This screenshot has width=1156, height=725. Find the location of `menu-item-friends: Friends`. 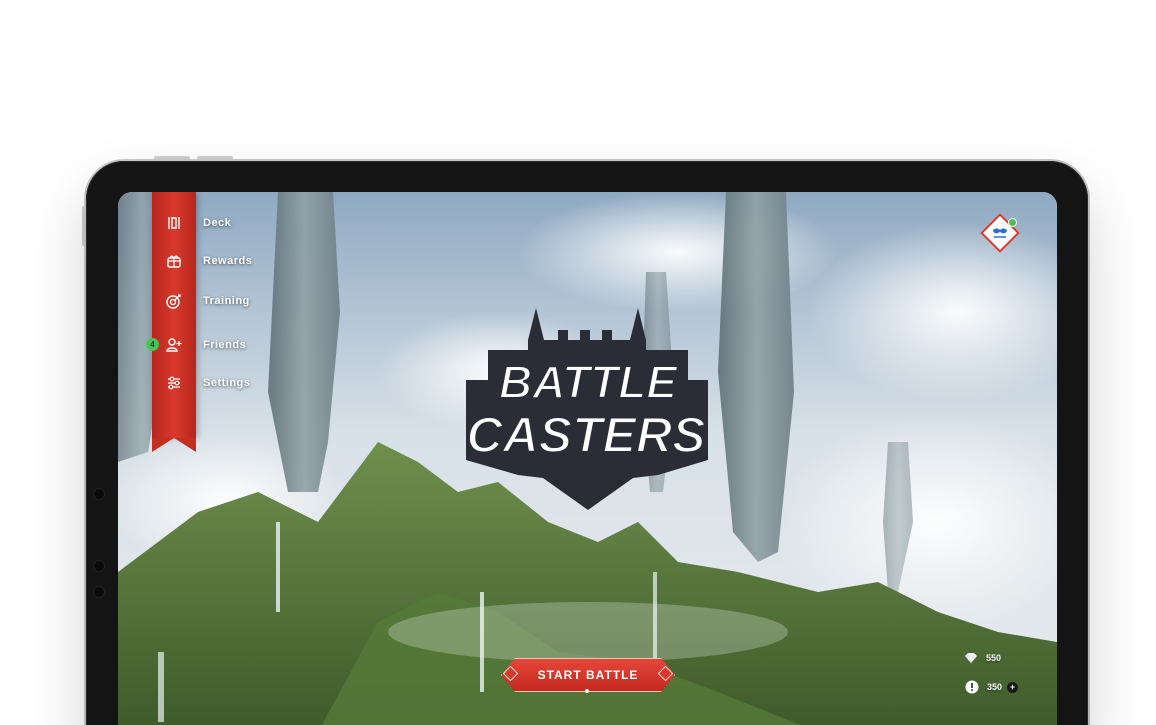

menu-item-friends: Friends is located at coordinates (217, 345).